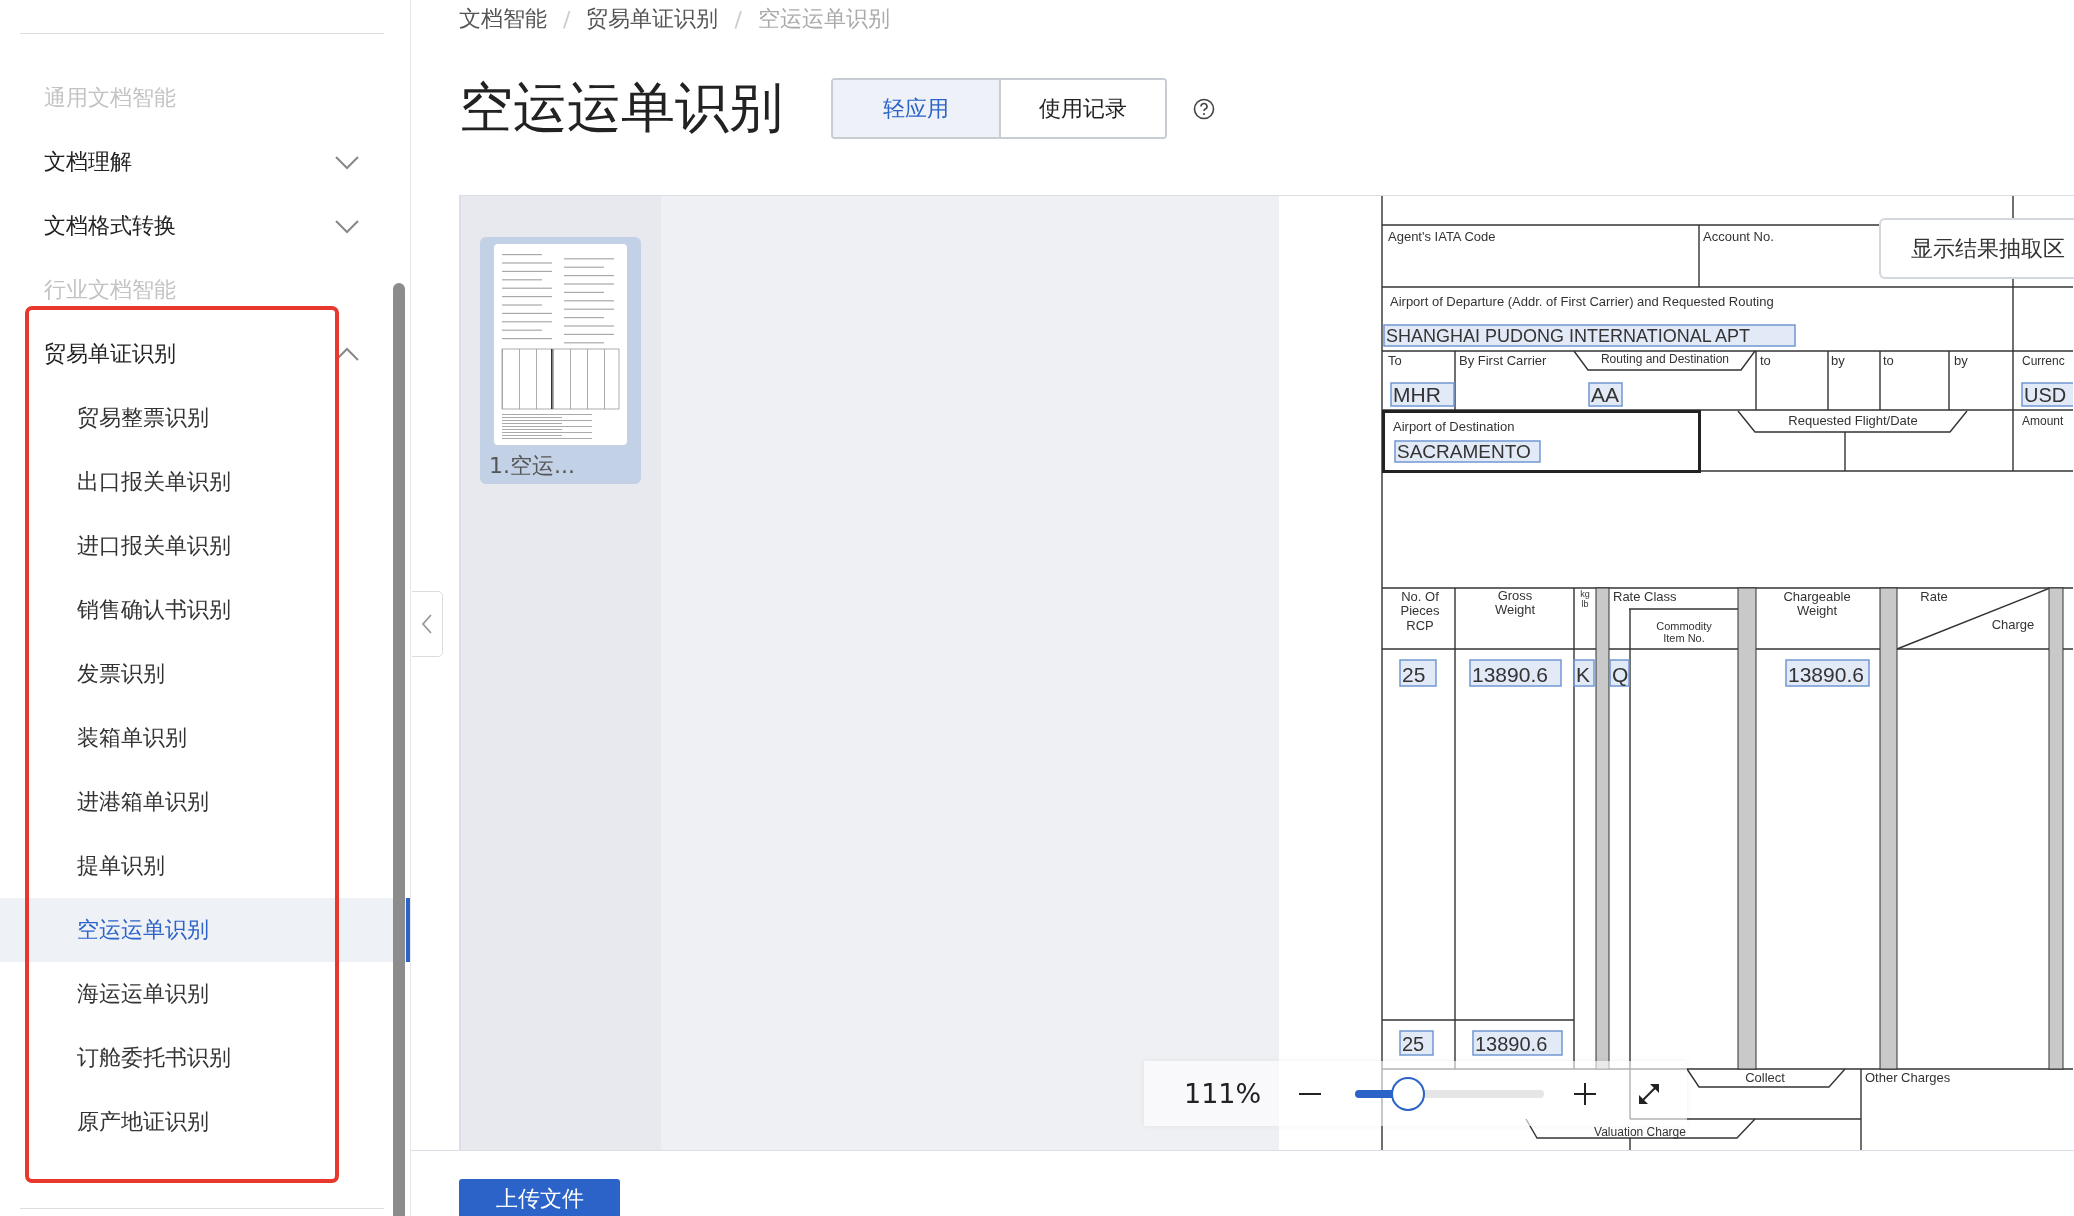 The image size is (2074, 1216). Describe the element at coordinates (1082, 108) in the screenshot. I see `tab: 使用记录` at that location.